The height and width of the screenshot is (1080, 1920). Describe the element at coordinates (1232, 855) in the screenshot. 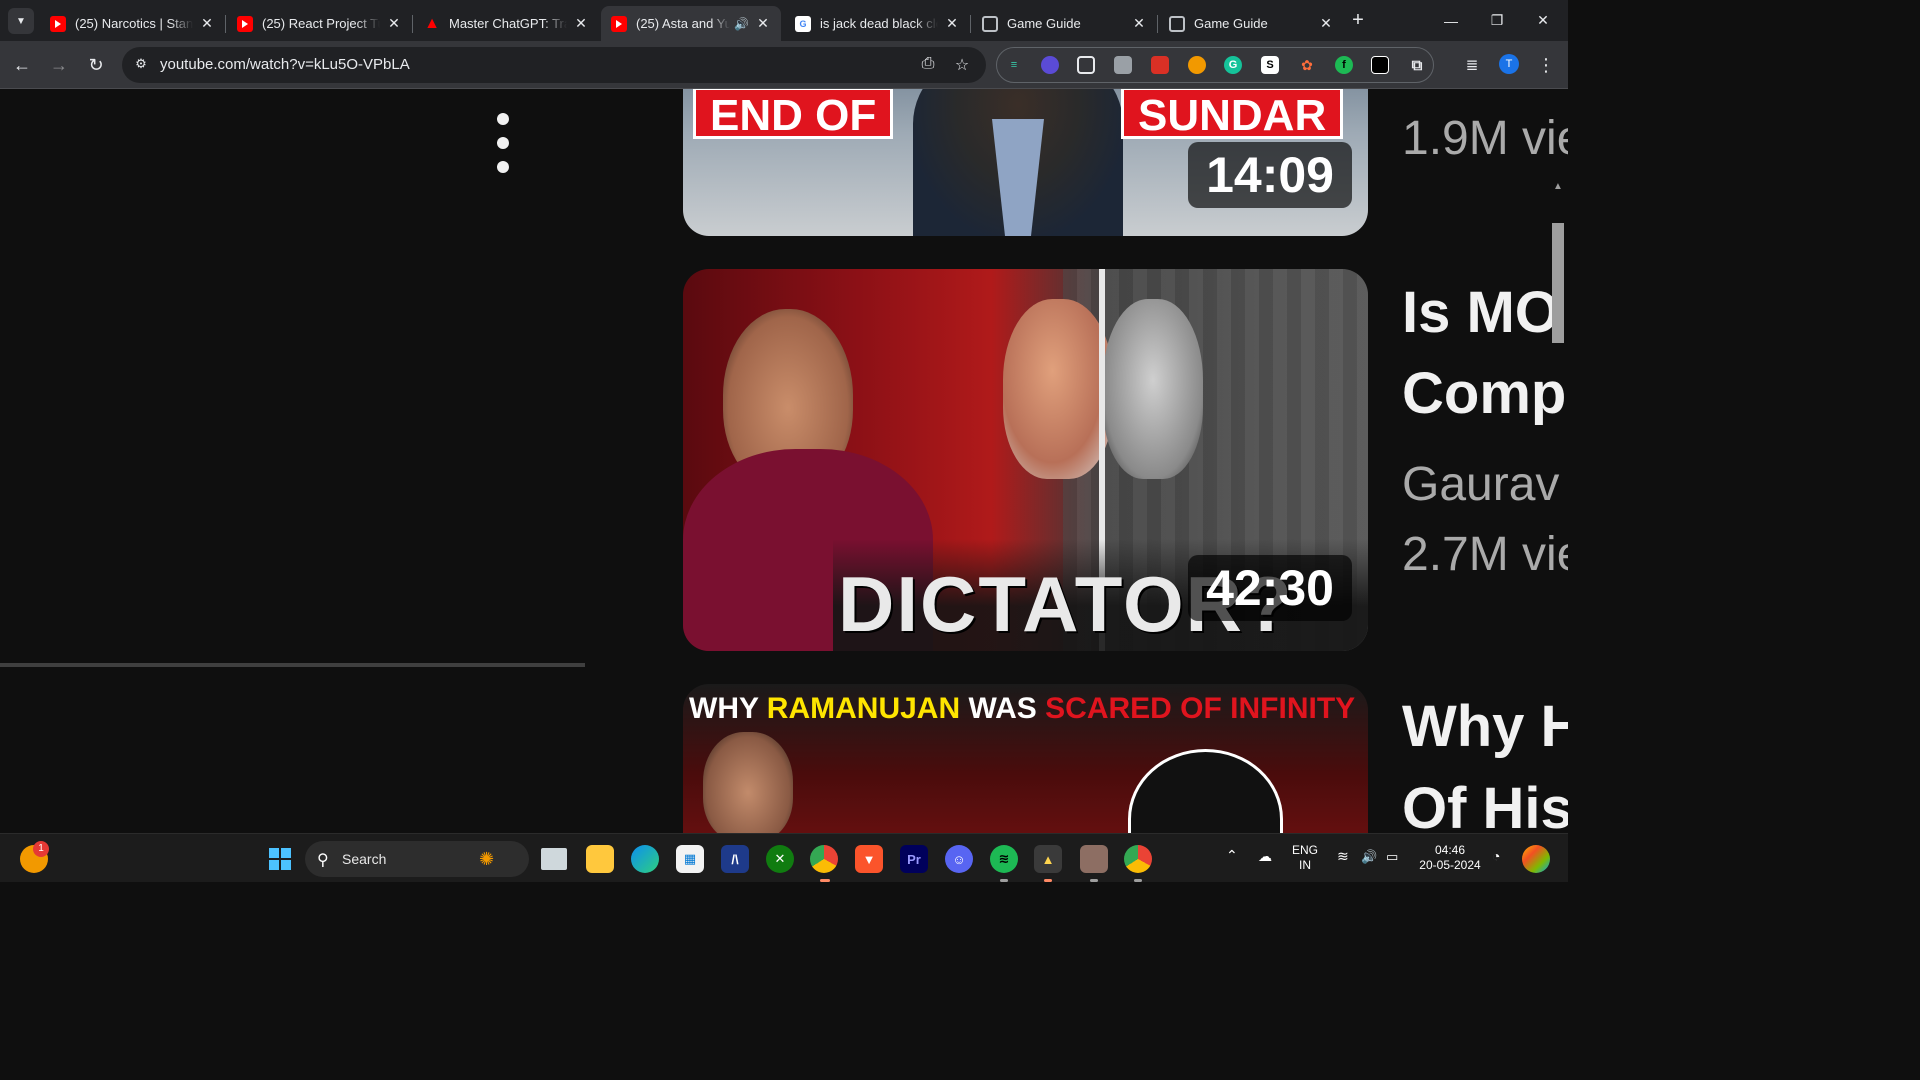

I see `chevron-up-icon: ⌃` at that location.